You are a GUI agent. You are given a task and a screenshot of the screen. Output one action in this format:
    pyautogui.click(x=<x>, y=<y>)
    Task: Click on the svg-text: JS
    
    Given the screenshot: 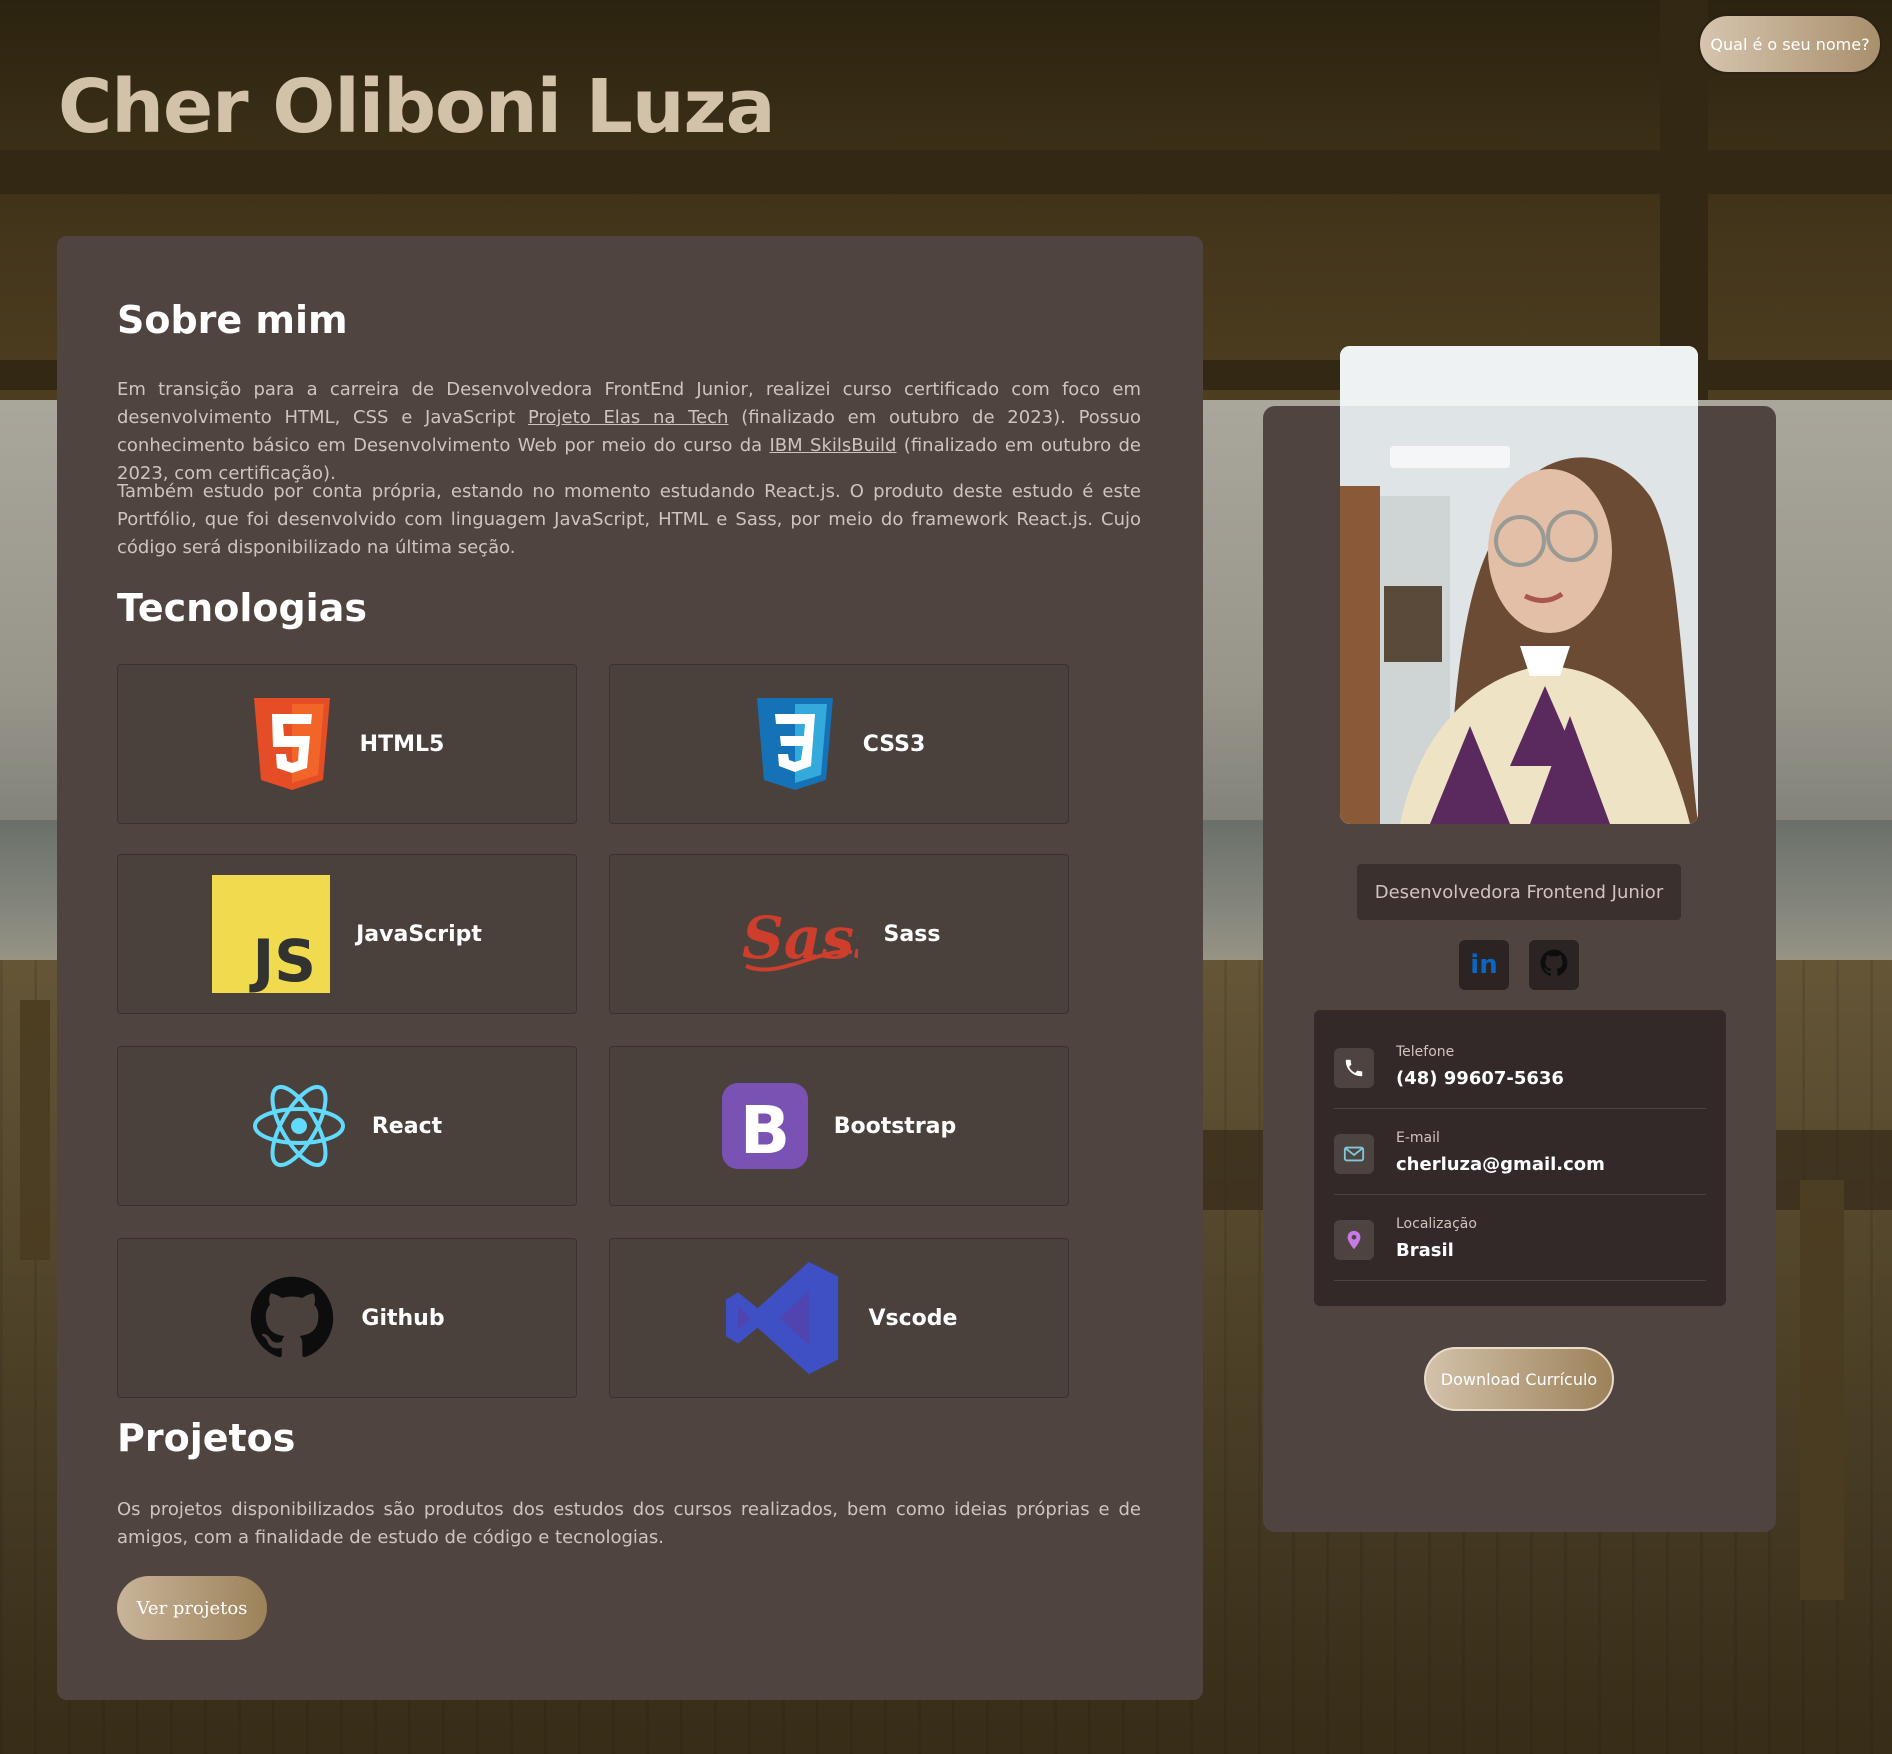 What is the action you would take?
    pyautogui.click(x=282, y=960)
    